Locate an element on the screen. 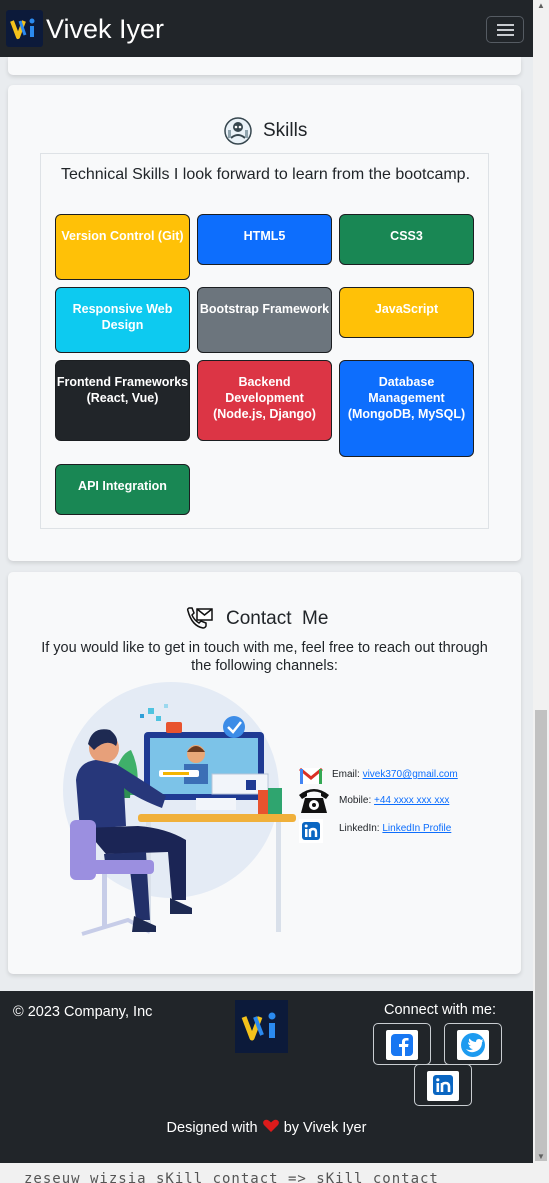 This screenshot has width=549, height=1183. heart-icon is located at coordinates (271, 1126).